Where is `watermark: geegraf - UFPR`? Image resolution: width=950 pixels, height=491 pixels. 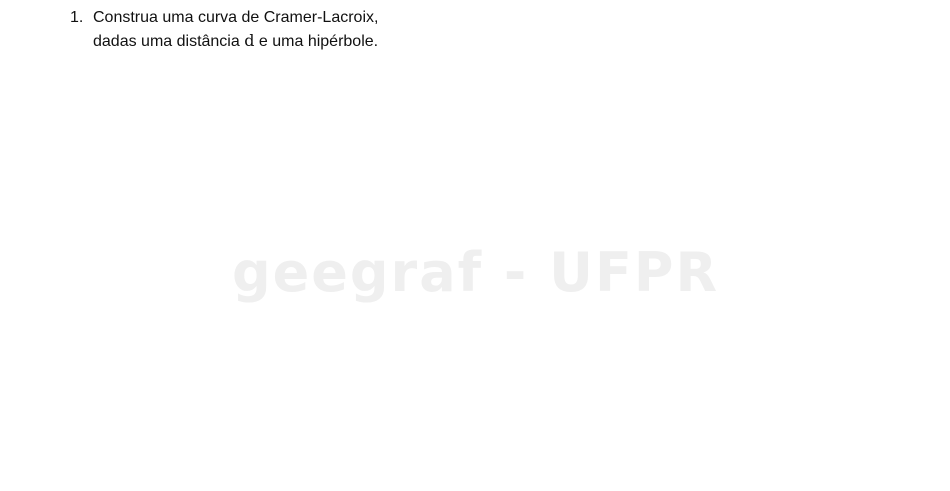 watermark: geegraf - UFPR is located at coordinates (476, 272).